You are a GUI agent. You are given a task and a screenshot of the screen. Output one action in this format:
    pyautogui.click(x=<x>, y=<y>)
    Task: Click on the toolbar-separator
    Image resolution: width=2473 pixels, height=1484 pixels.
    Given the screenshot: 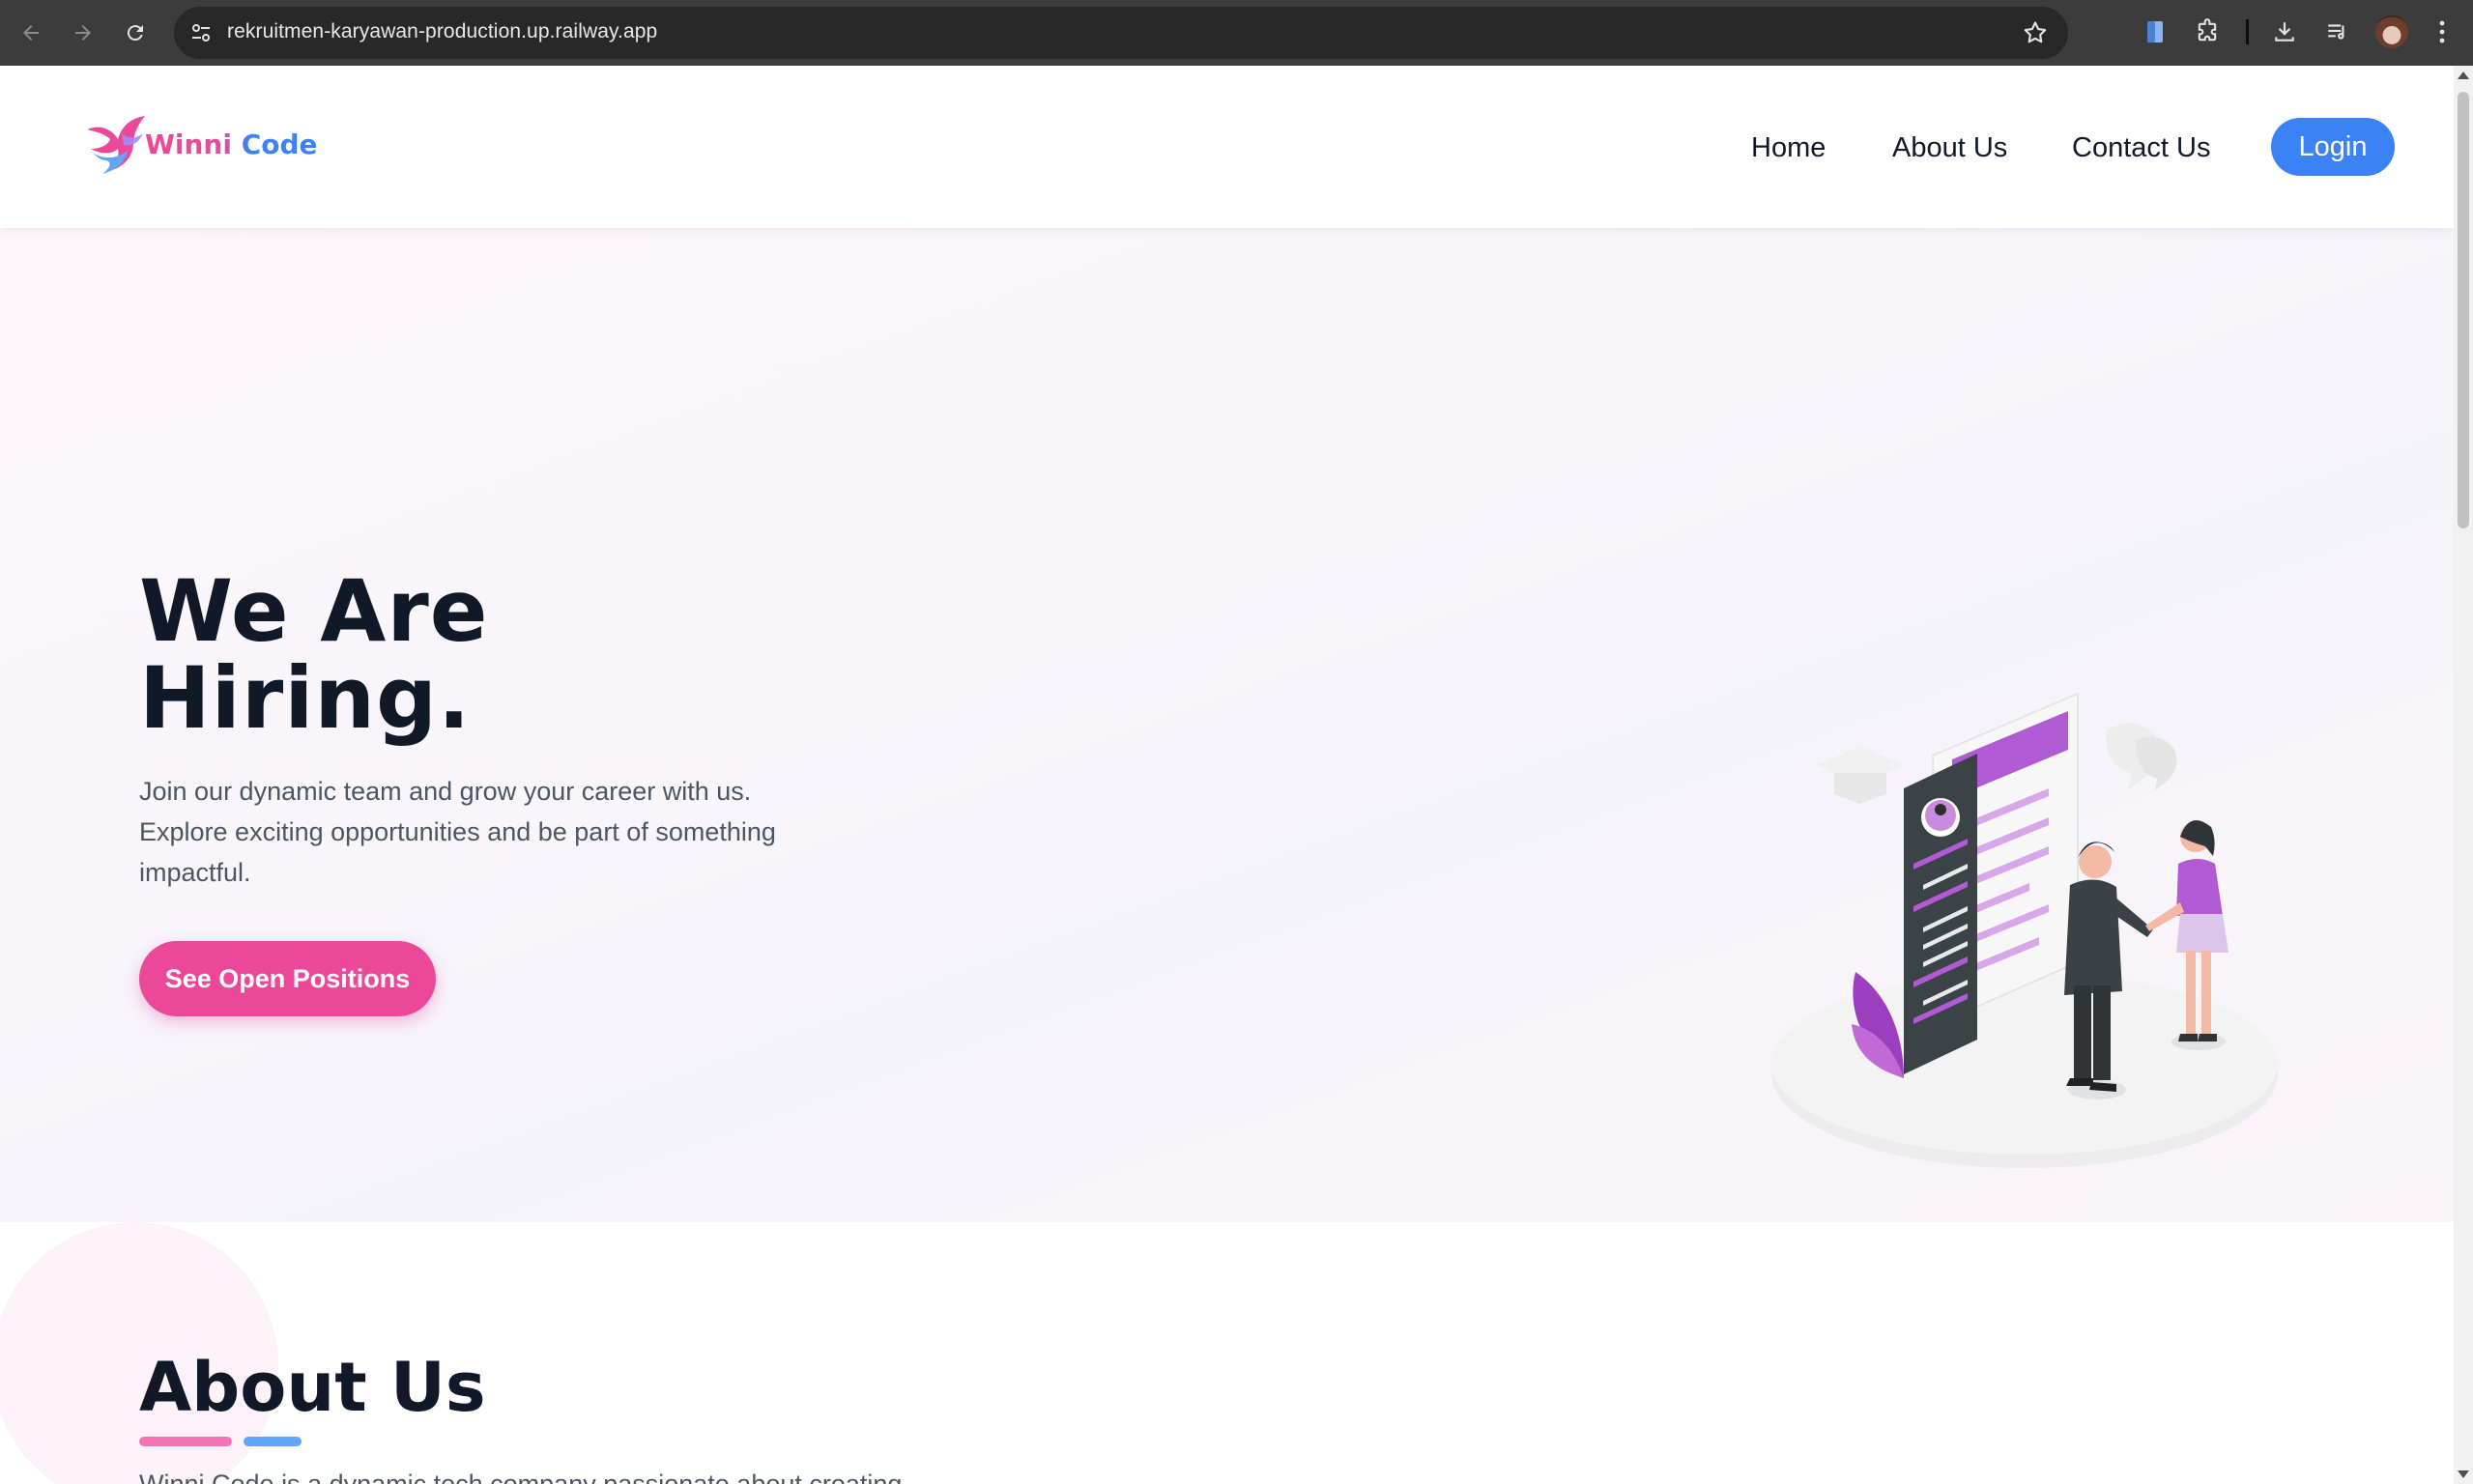 What is the action you would take?
    pyautogui.click(x=2247, y=31)
    